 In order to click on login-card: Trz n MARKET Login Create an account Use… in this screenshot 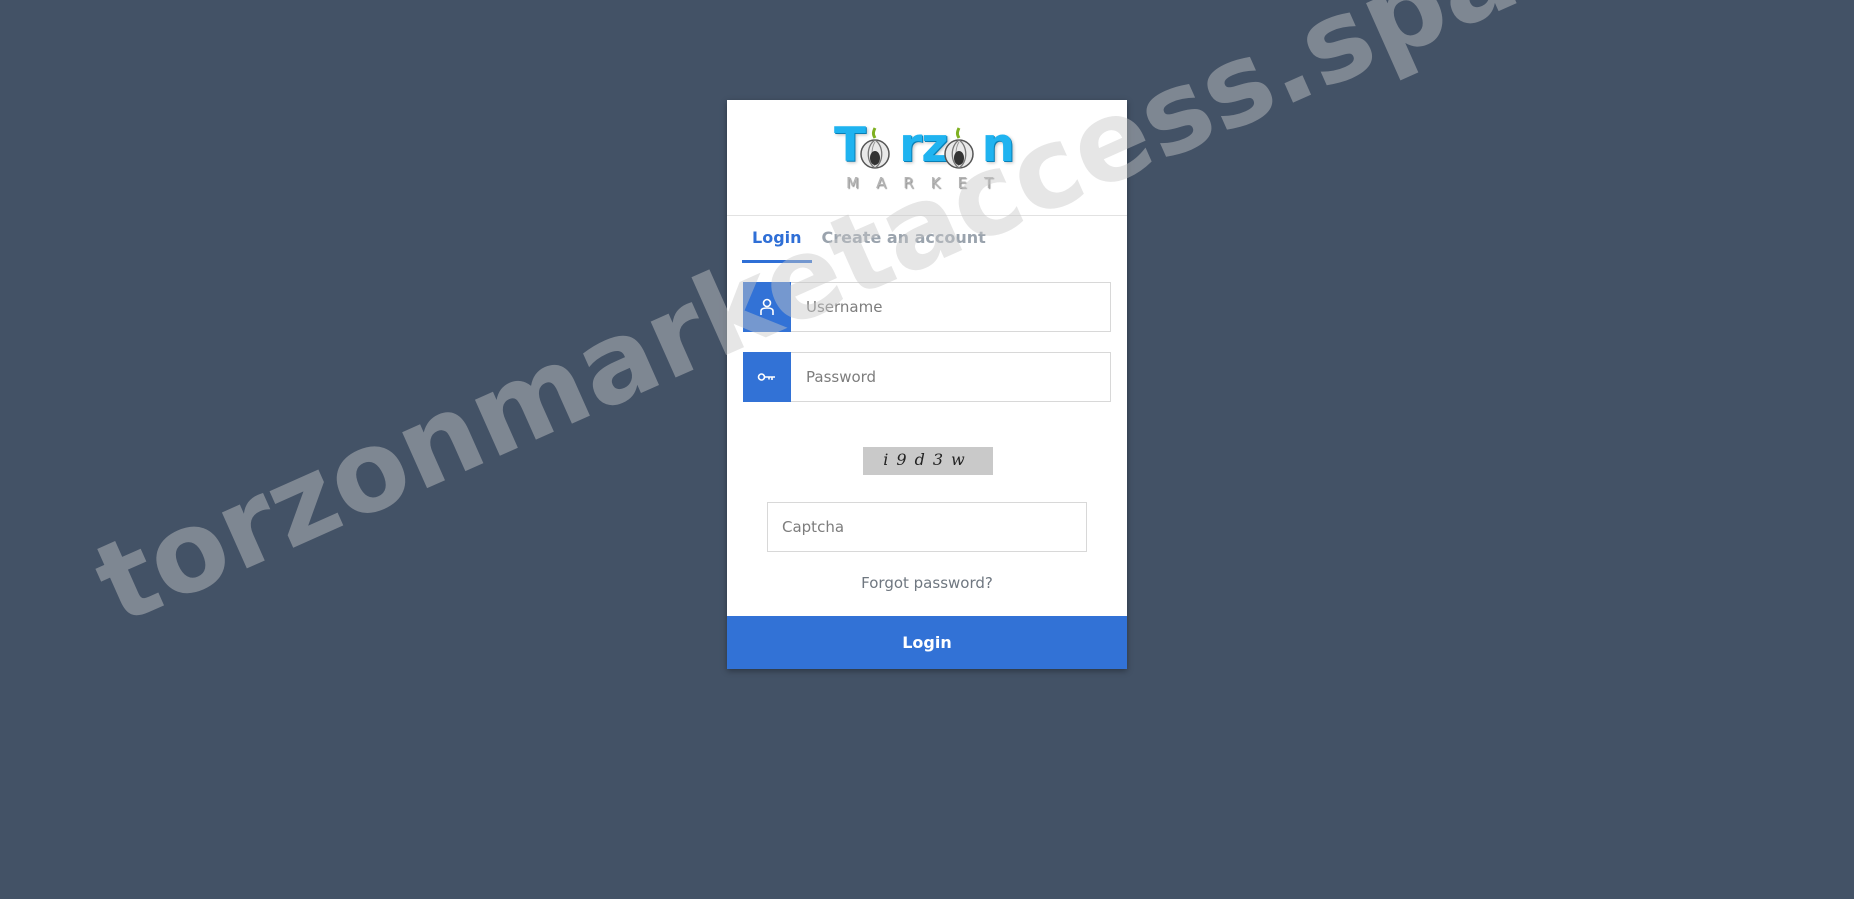, I will do `click(927, 384)`.